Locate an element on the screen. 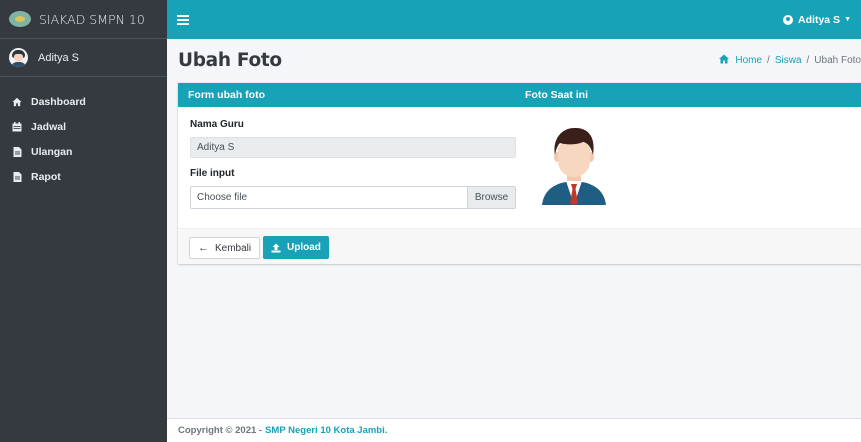 This screenshot has height=442, width=861. sidebar-user-name: Aditya S is located at coordinates (58, 57).